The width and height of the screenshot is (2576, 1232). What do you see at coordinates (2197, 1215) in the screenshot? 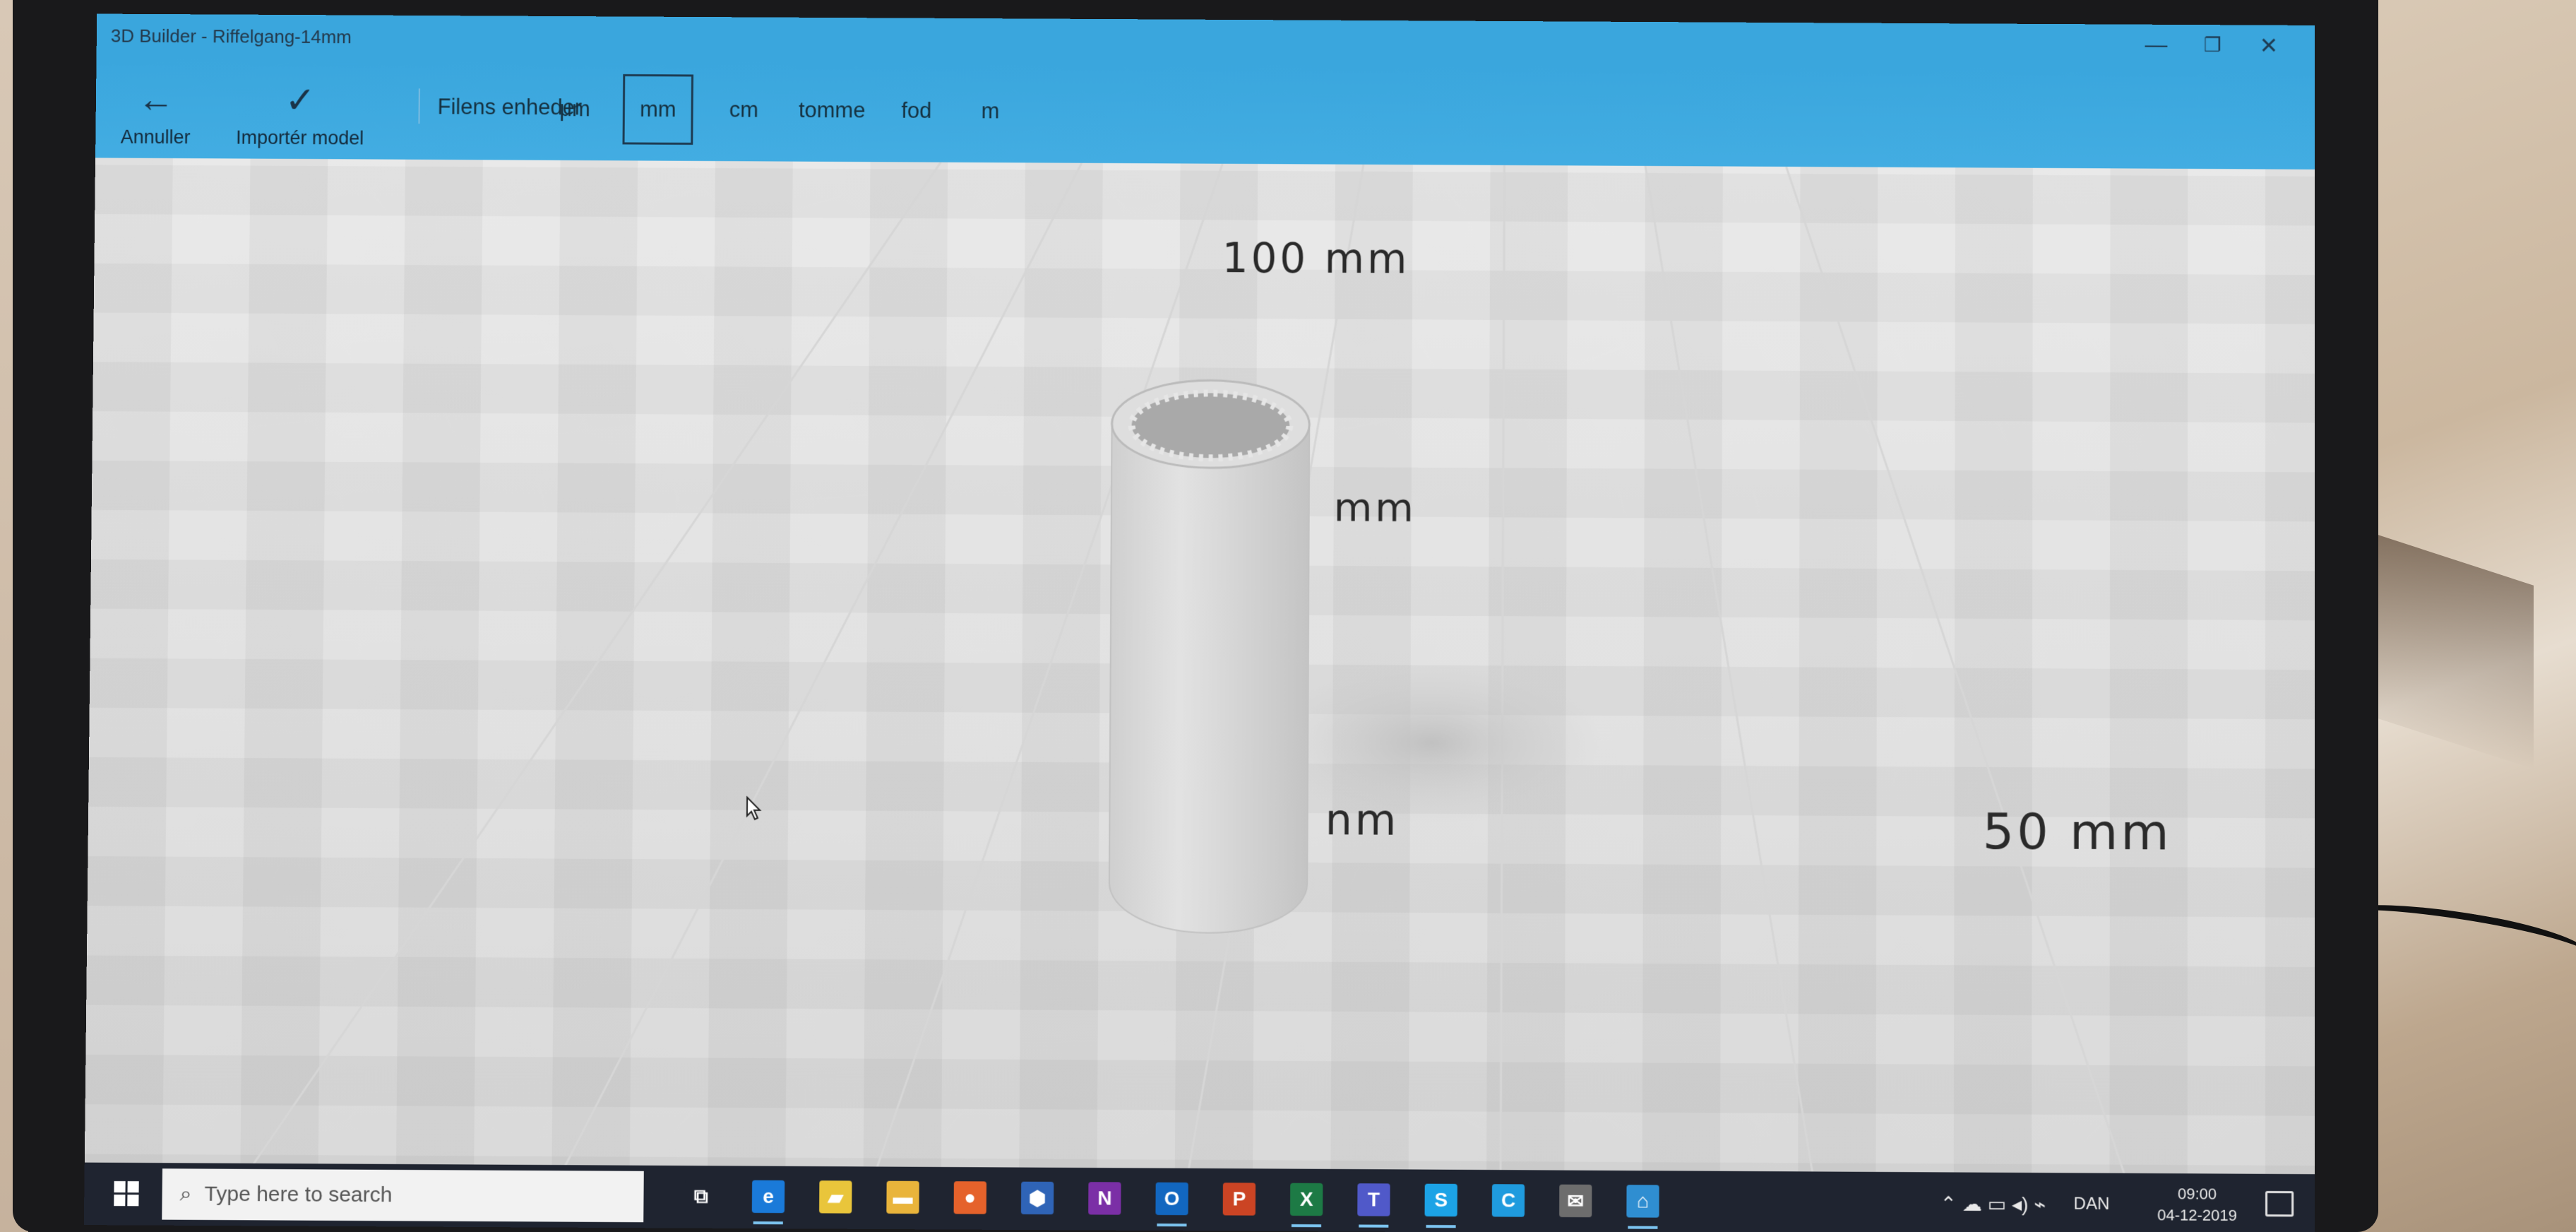
I see `clock-date: 04-12-2019` at bounding box center [2197, 1215].